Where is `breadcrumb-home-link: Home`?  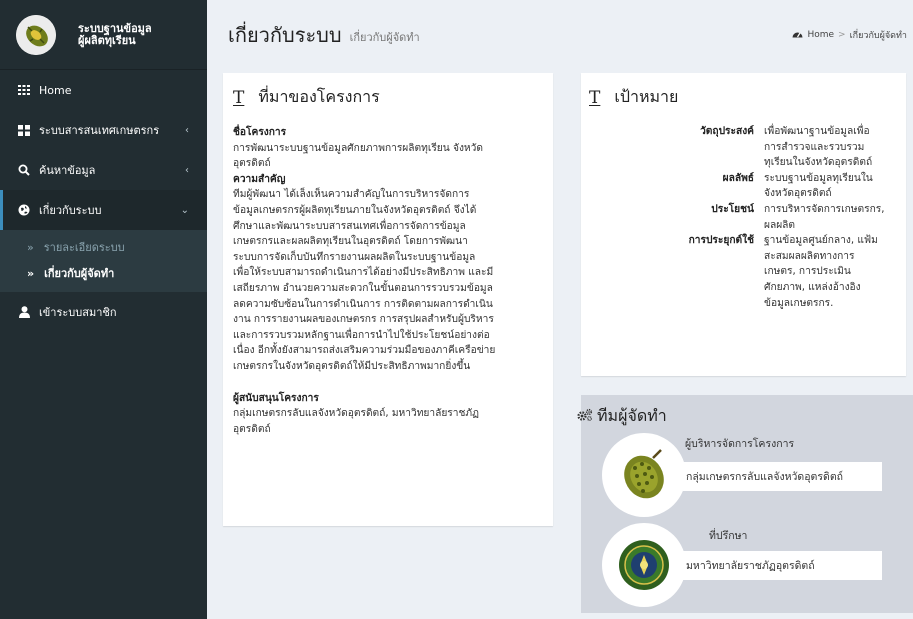 breadcrumb-home-link: Home is located at coordinates (820, 35).